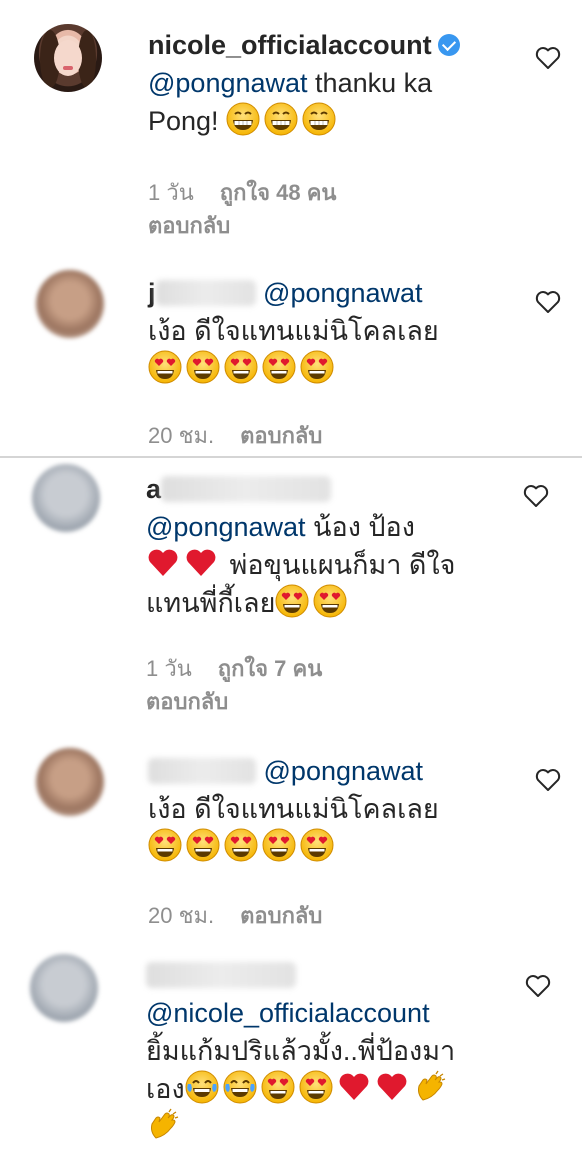  I want to click on comment-username: j, so click(152, 293).